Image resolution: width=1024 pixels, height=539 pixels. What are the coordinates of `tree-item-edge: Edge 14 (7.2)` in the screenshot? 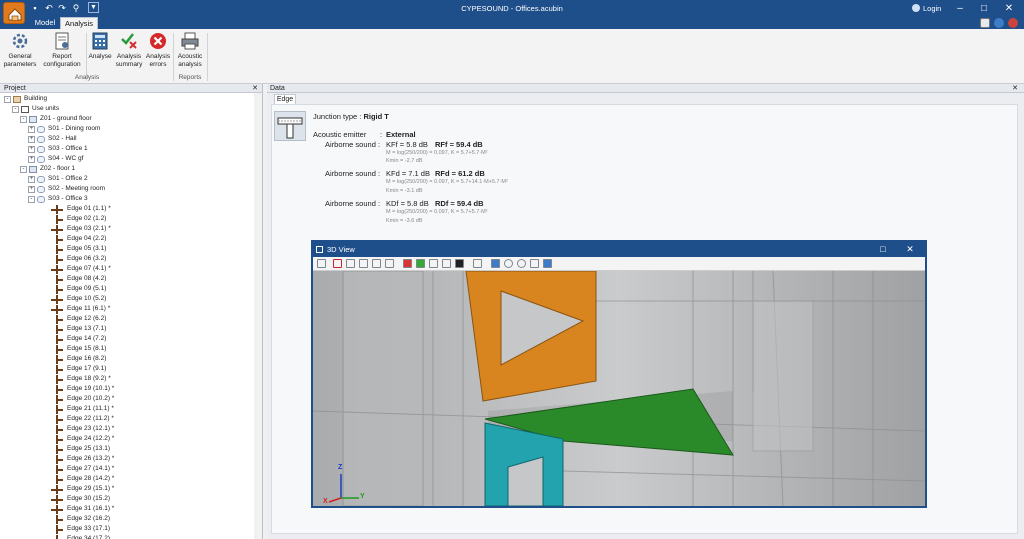 It's located at (78, 339).